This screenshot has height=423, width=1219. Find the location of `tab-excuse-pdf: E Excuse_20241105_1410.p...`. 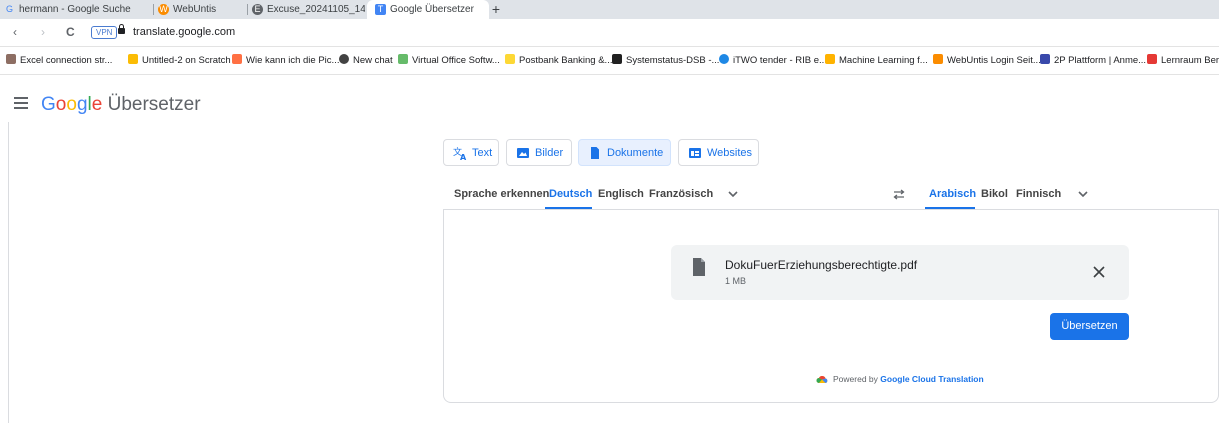

tab-excuse-pdf: E Excuse_20241105_1410.p... is located at coordinates (308, 9).